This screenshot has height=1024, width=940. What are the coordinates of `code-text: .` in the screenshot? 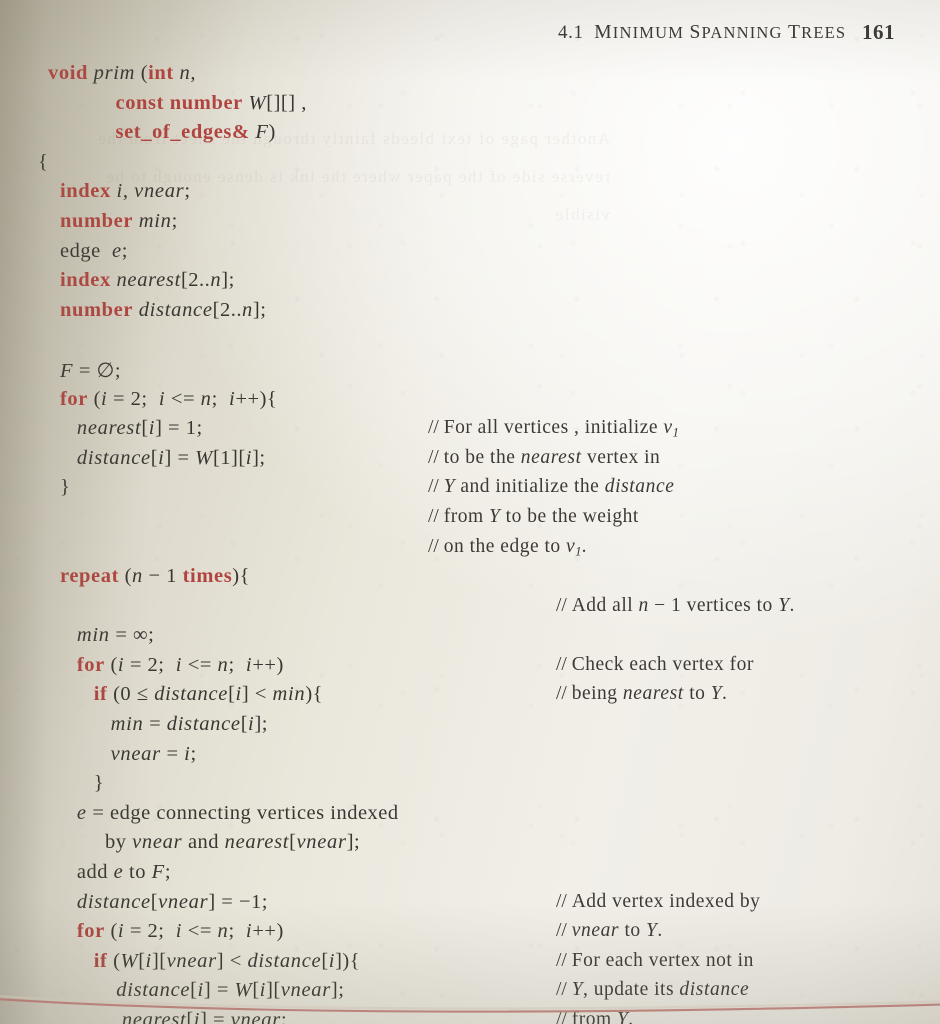 It's located at (792, 605).